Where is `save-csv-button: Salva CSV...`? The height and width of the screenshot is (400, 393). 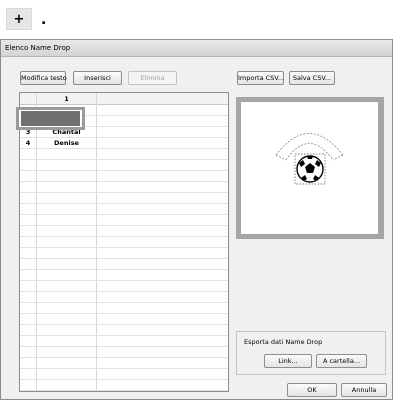
save-csv-button: Salva CSV... is located at coordinates (312, 78).